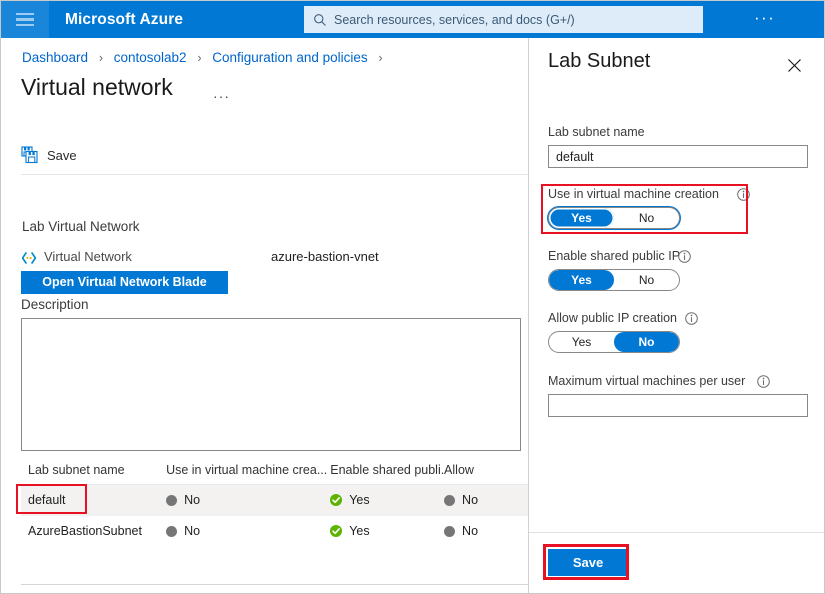 This screenshot has height=594, width=825. Describe the element at coordinates (261, 258) in the screenshot. I see `virtual-network-row: Virtual Network azure-bastion-vnet` at that location.